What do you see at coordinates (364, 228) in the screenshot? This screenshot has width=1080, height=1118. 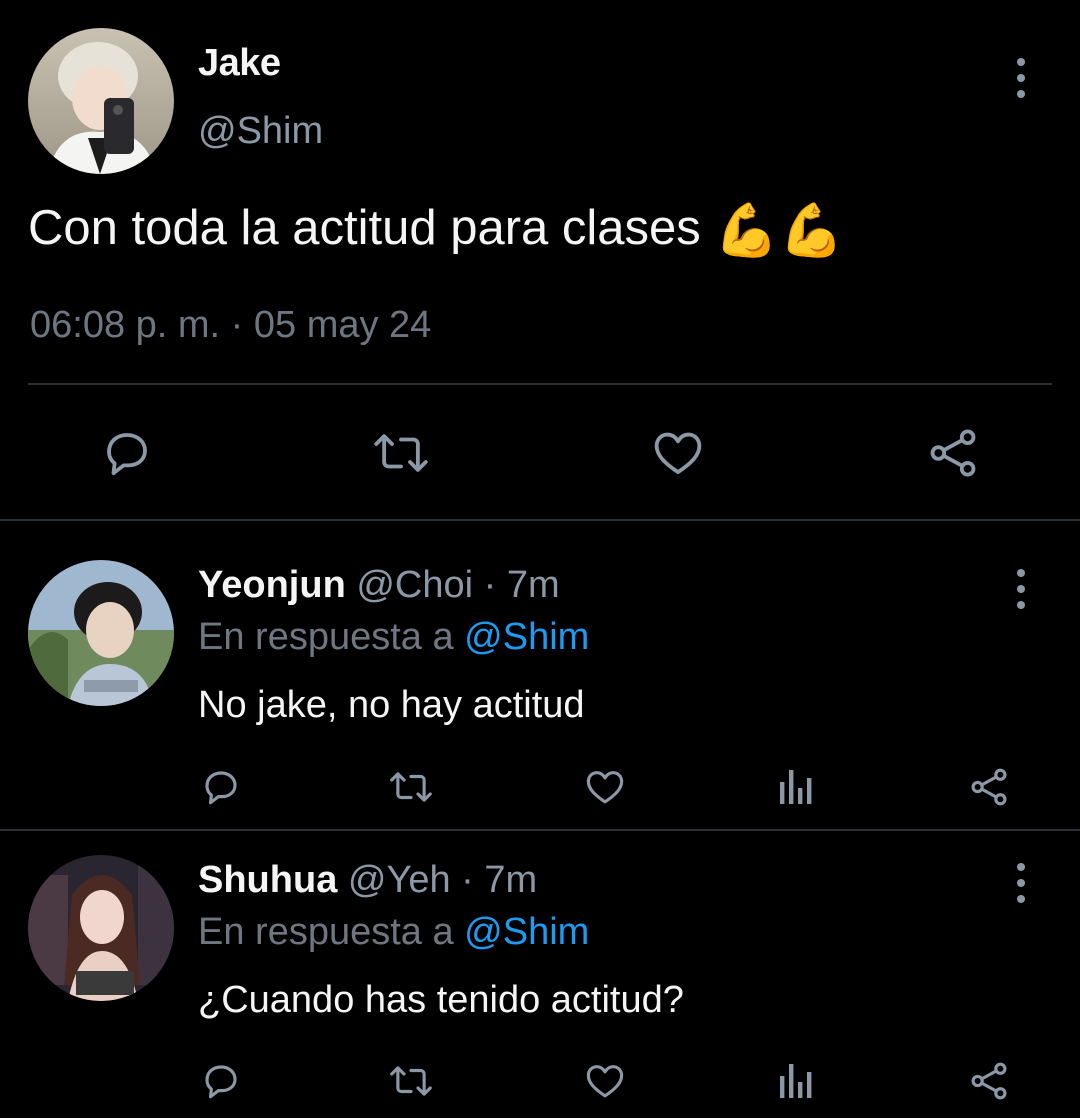 I see `tweet-body: Con toda la actitud para clases` at bounding box center [364, 228].